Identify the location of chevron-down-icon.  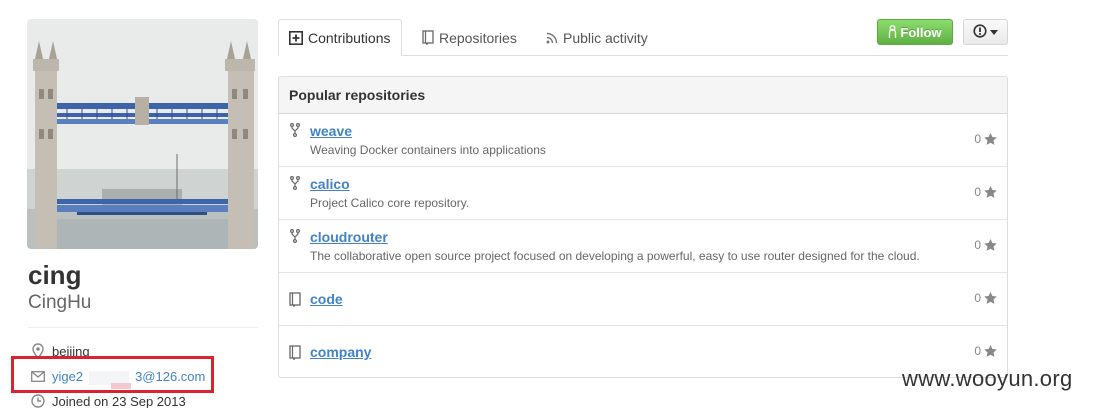
(994, 32).